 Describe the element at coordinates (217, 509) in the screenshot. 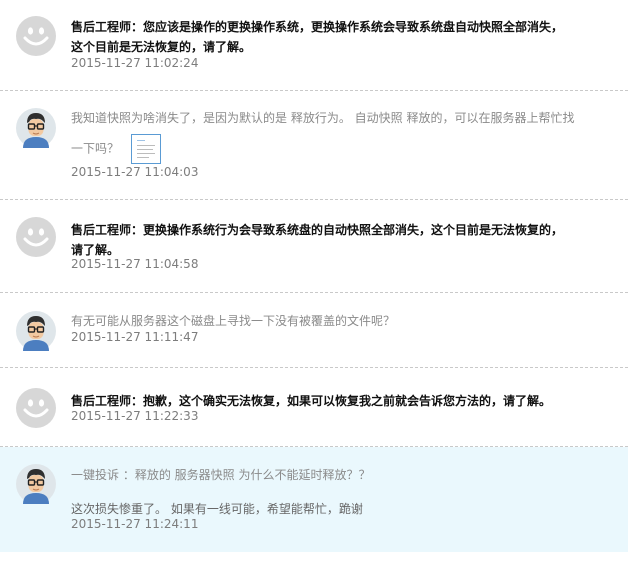

I see `message-line: 这次损失惨重了。 如果有一线可能，希望能帮忙，跪谢` at that location.